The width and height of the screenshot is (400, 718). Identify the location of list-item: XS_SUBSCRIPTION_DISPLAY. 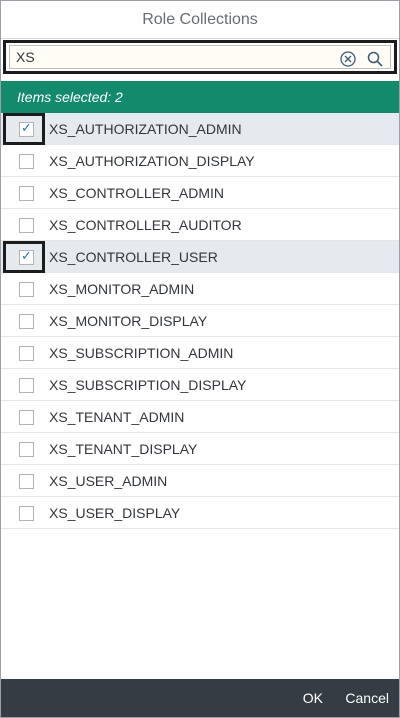
(200, 385).